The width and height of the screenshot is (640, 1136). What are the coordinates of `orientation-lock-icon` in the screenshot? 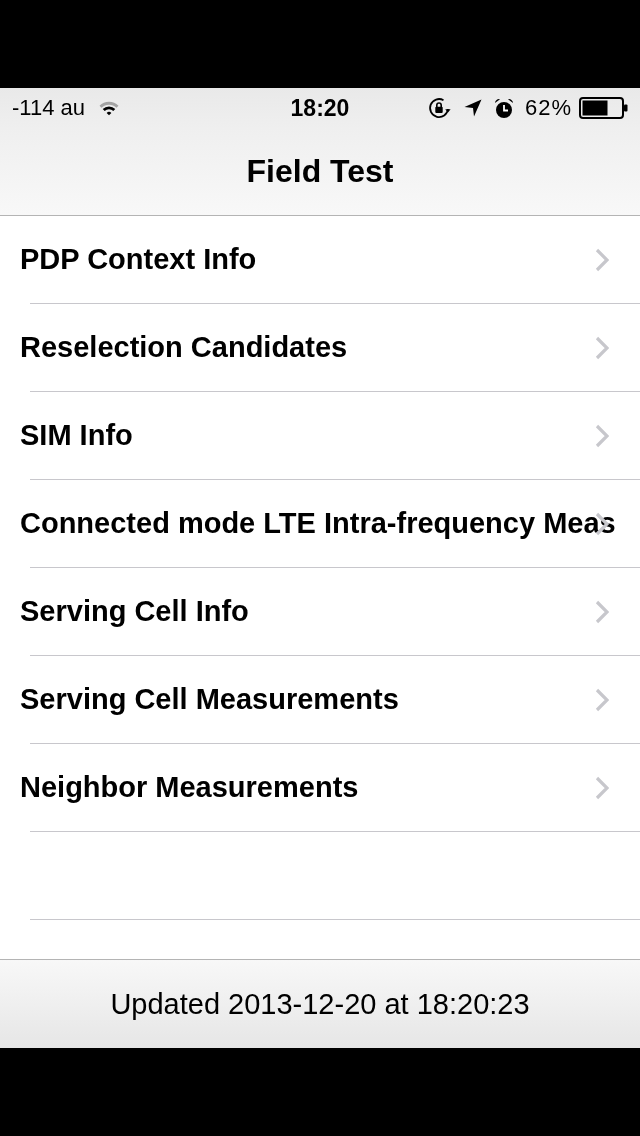 It's located at (438, 108).